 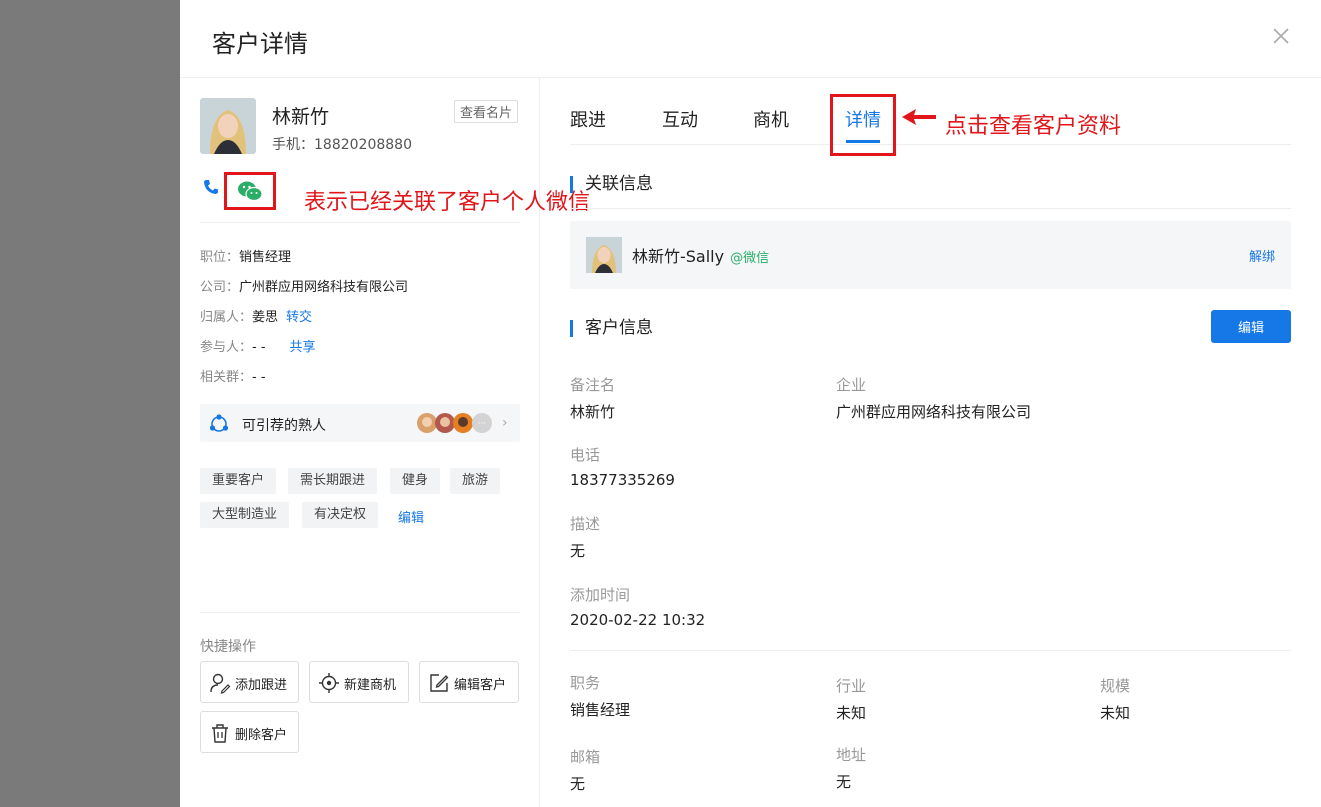 What do you see at coordinates (303, 347) in the screenshot?
I see `share-link: 共享` at bounding box center [303, 347].